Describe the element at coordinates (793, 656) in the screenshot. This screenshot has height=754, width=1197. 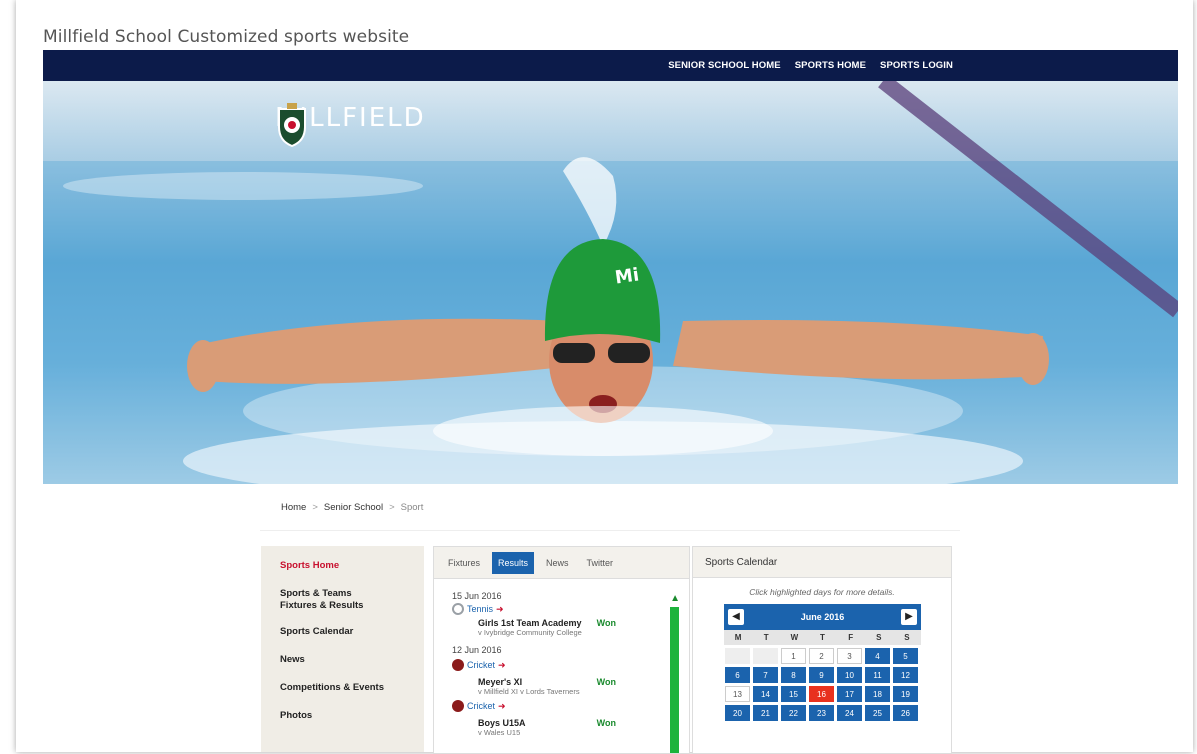
I see `calendar-day: 1` at that location.